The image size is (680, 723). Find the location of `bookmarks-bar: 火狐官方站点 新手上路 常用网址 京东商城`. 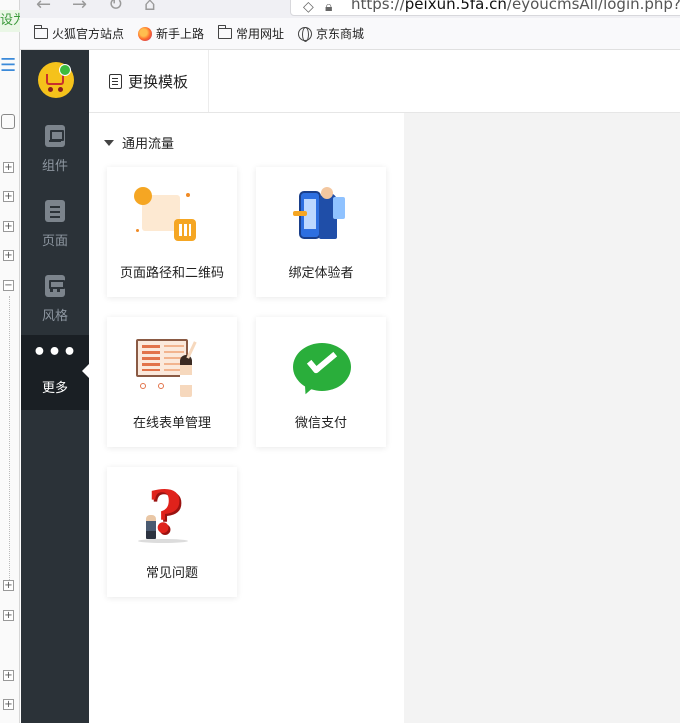

bookmarks-bar: 火狐官方站点 新手上路 常用网址 京东商城 is located at coordinates (350, 34).